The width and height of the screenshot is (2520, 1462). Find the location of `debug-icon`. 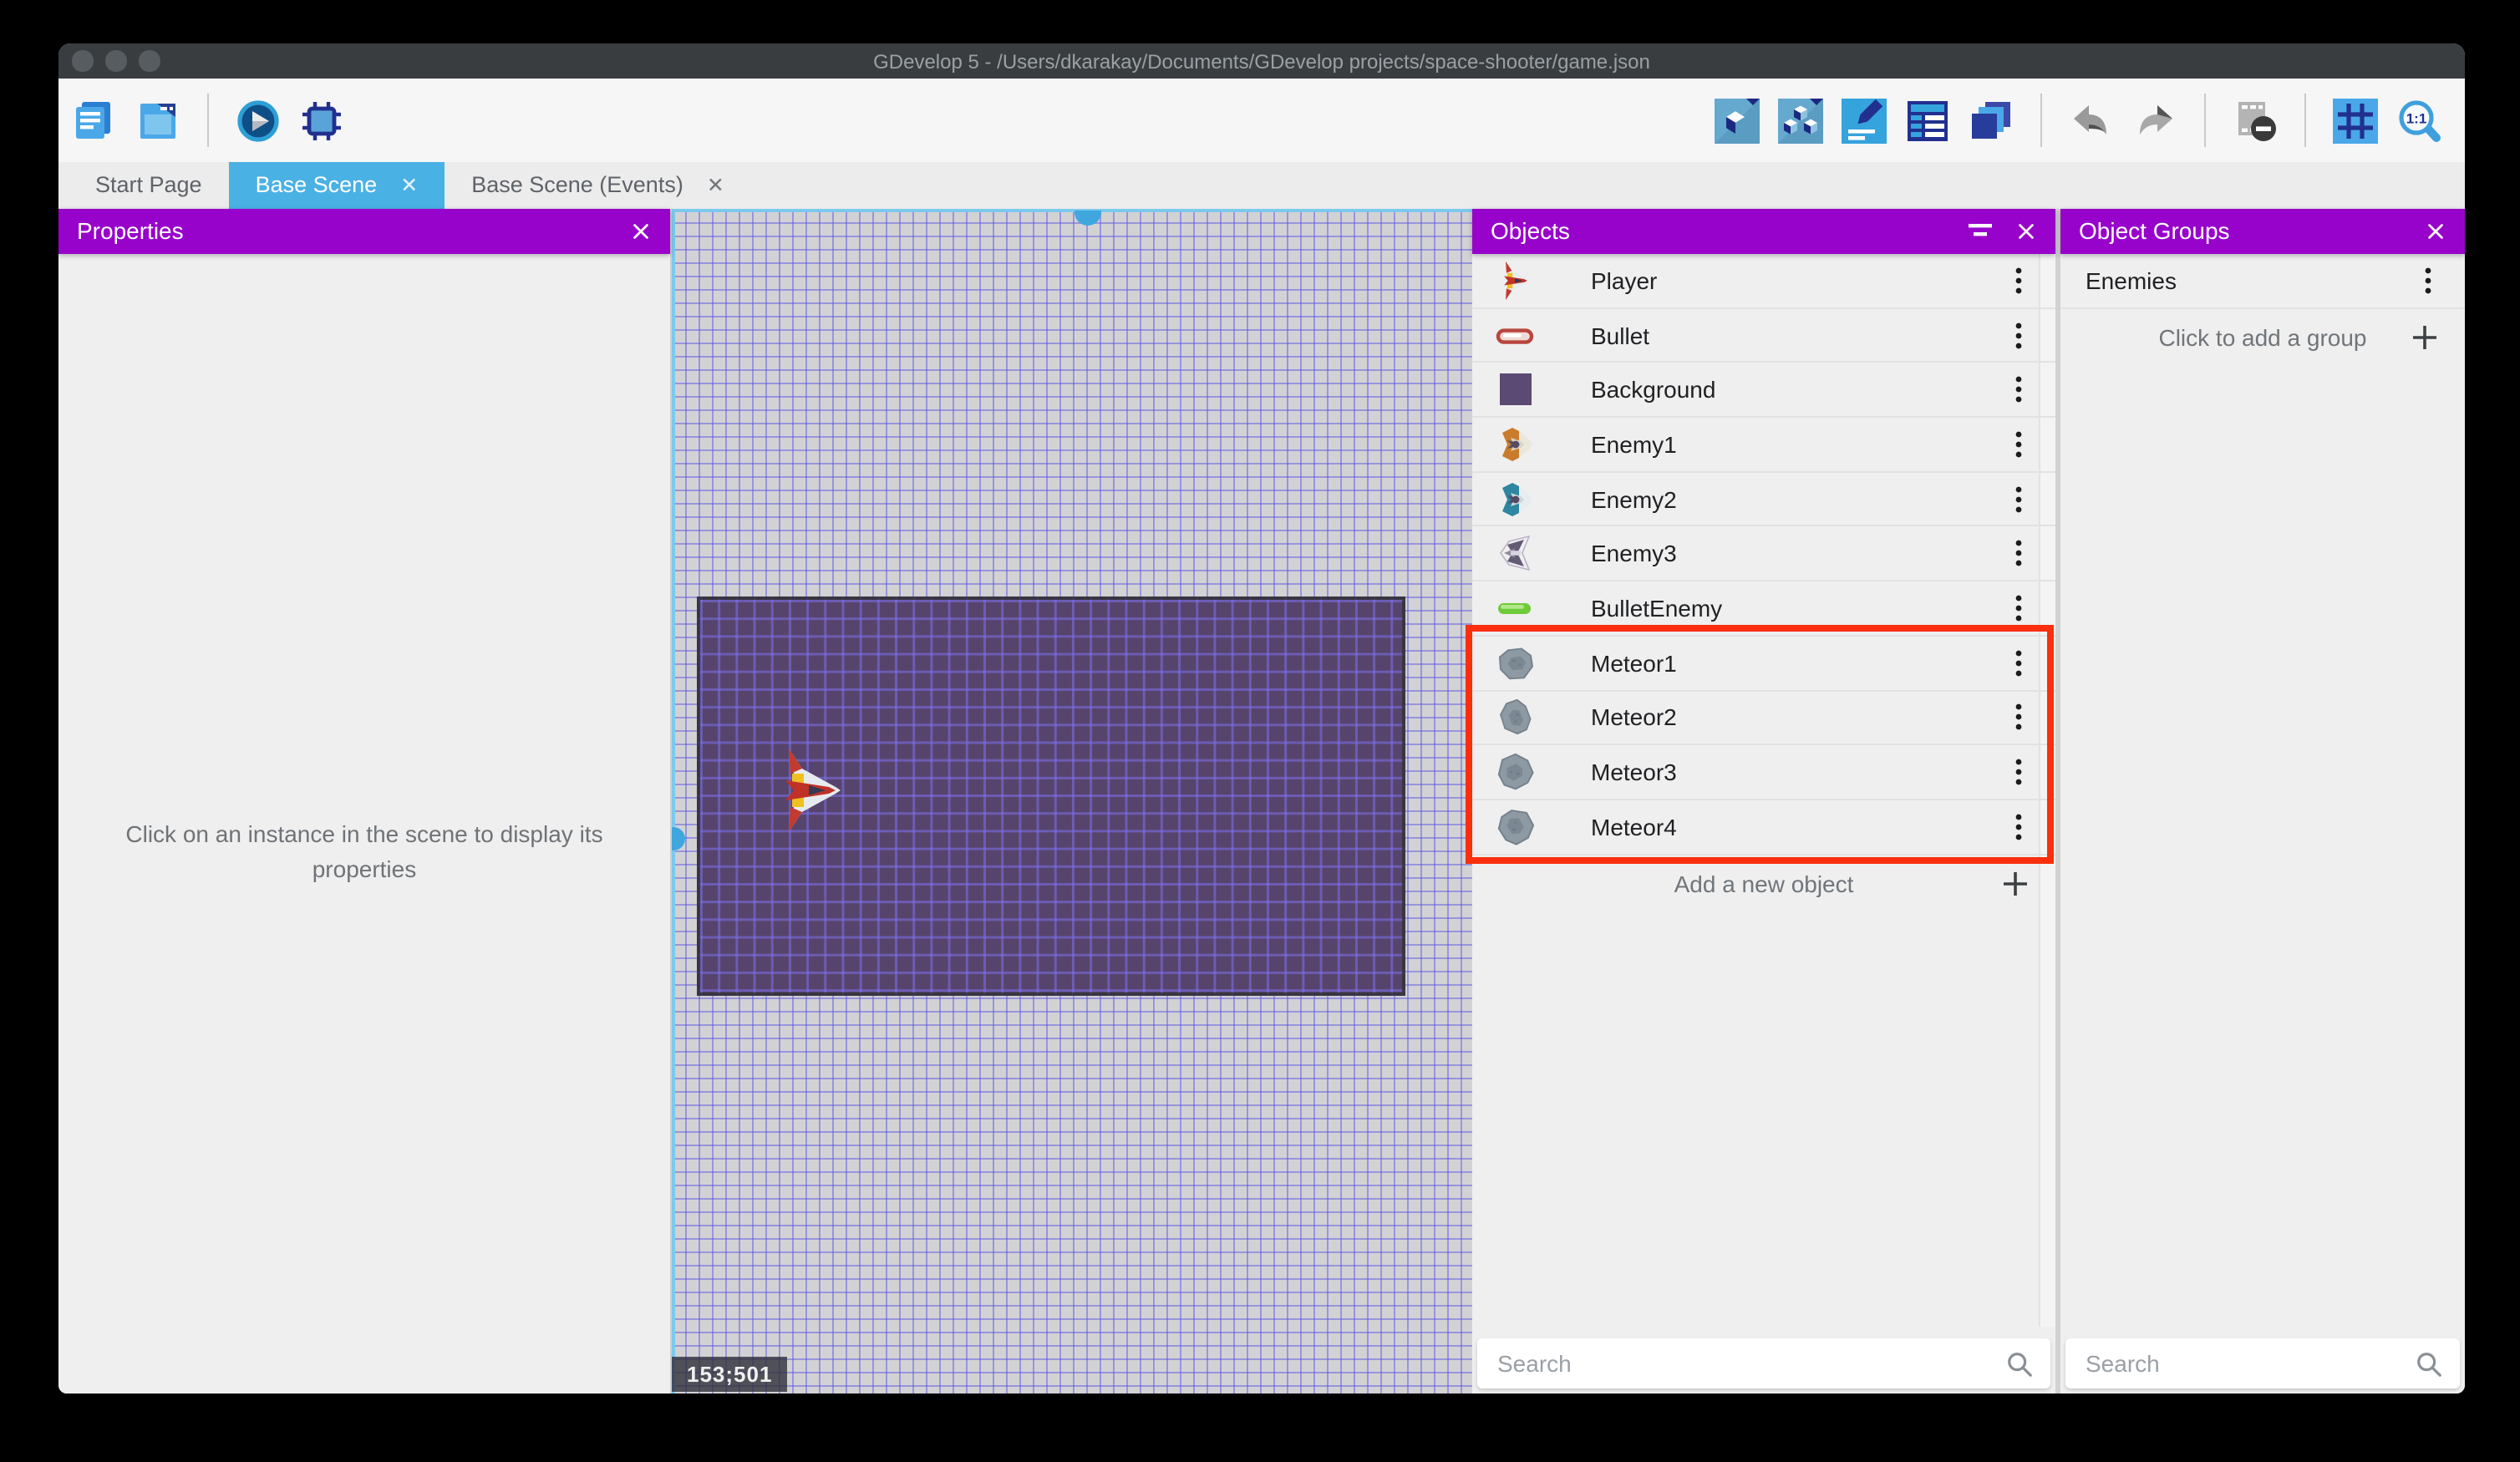

debug-icon is located at coordinates (321, 120).